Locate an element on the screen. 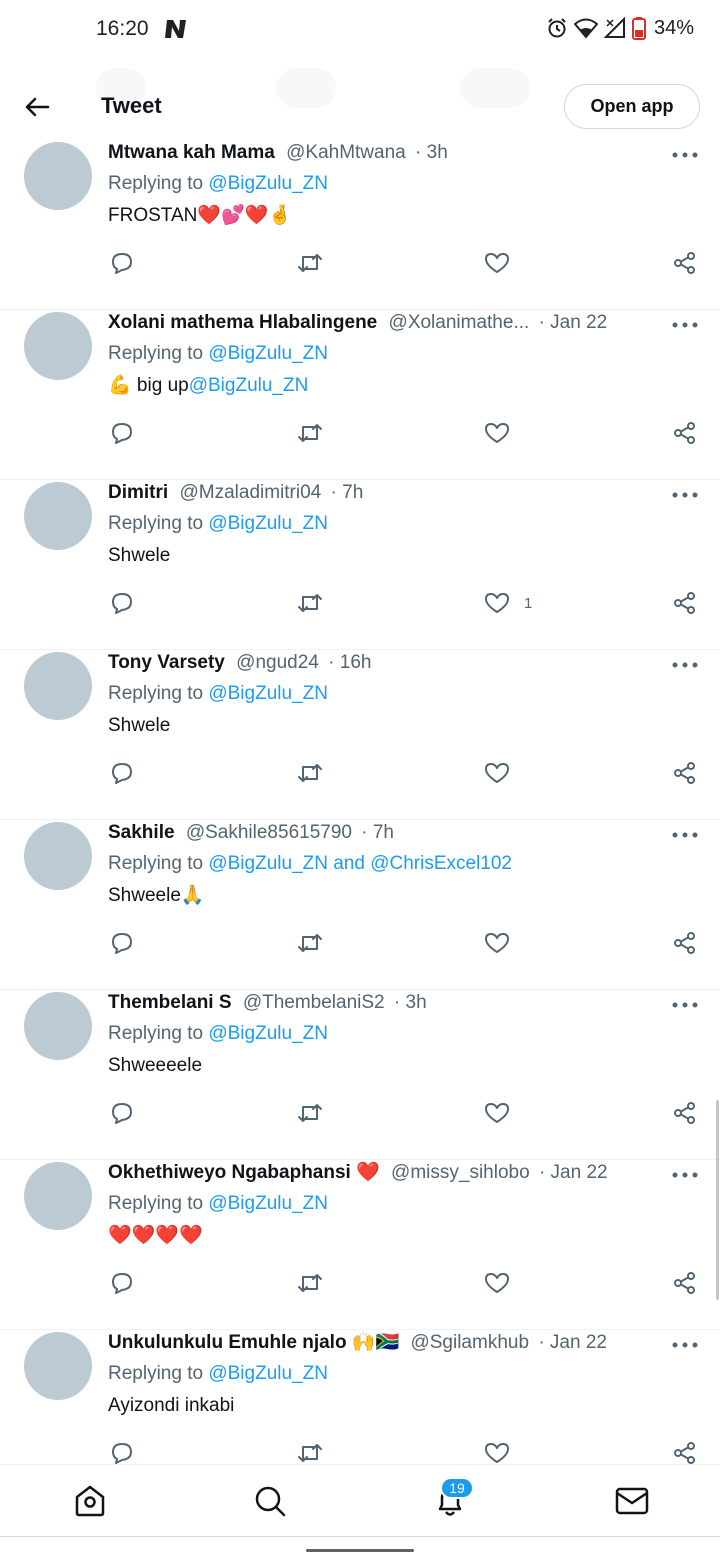 This screenshot has height=1560, width=720. back-button is located at coordinates (37, 107).